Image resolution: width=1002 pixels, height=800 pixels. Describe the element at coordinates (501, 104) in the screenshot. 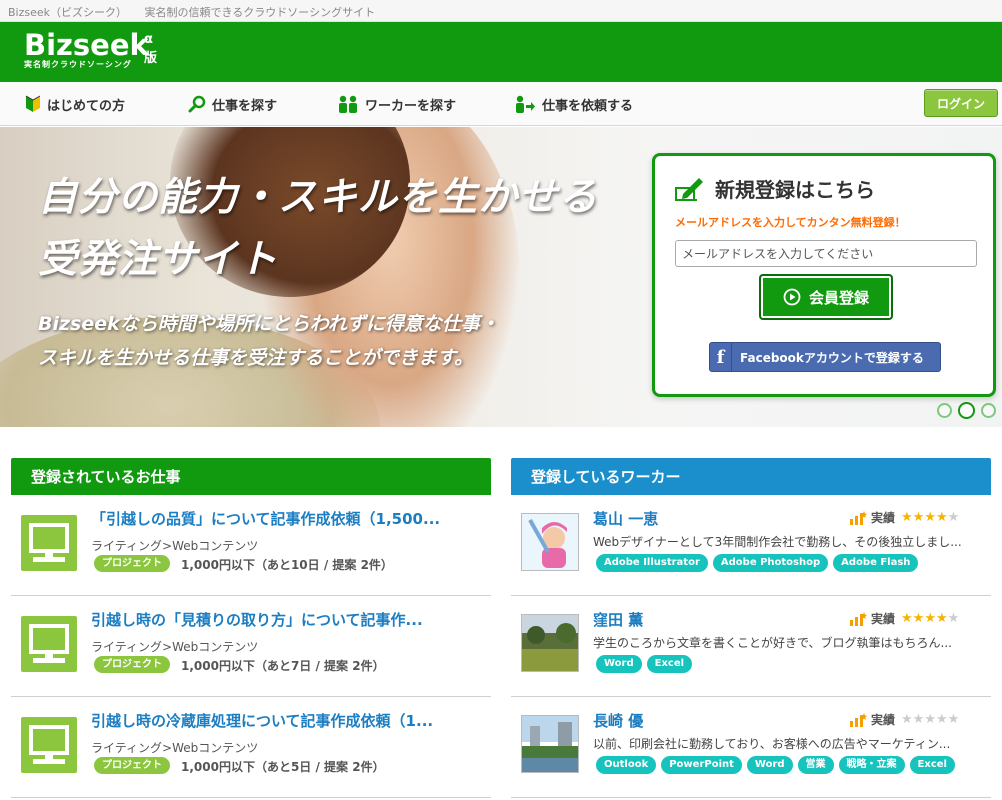

I see `main-nav: はじめての方 仕事を探す ワーカーを探す 仕事を依頼する ログイン` at that location.